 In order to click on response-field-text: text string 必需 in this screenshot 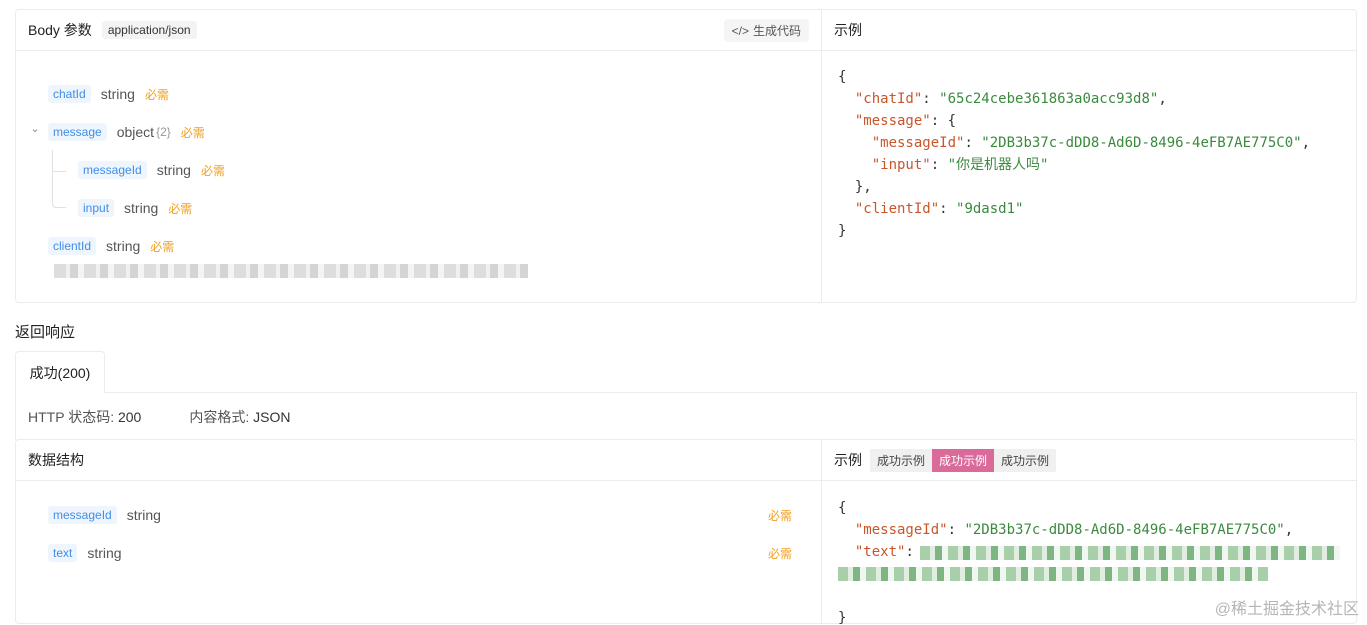, I will do `click(420, 553)`.